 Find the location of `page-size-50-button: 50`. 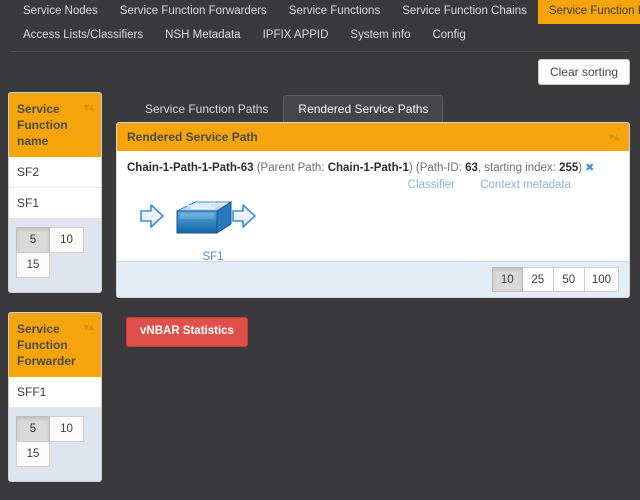

page-size-50-button: 50 is located at coordinates (569, 279).